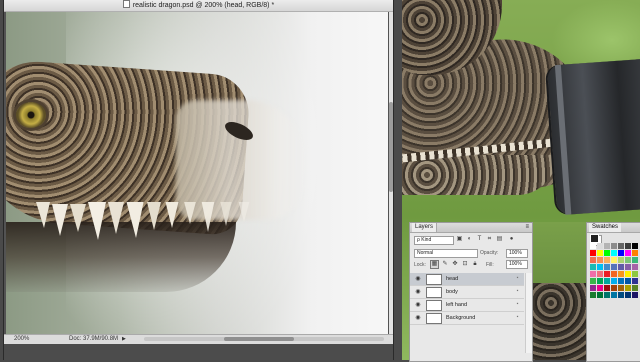 The width and height of the screenshot is (640, 362). Describe the element at coordinates (124, 339) in the screenshot. I see `status-menu-arrow-icon: ▶` at that location.